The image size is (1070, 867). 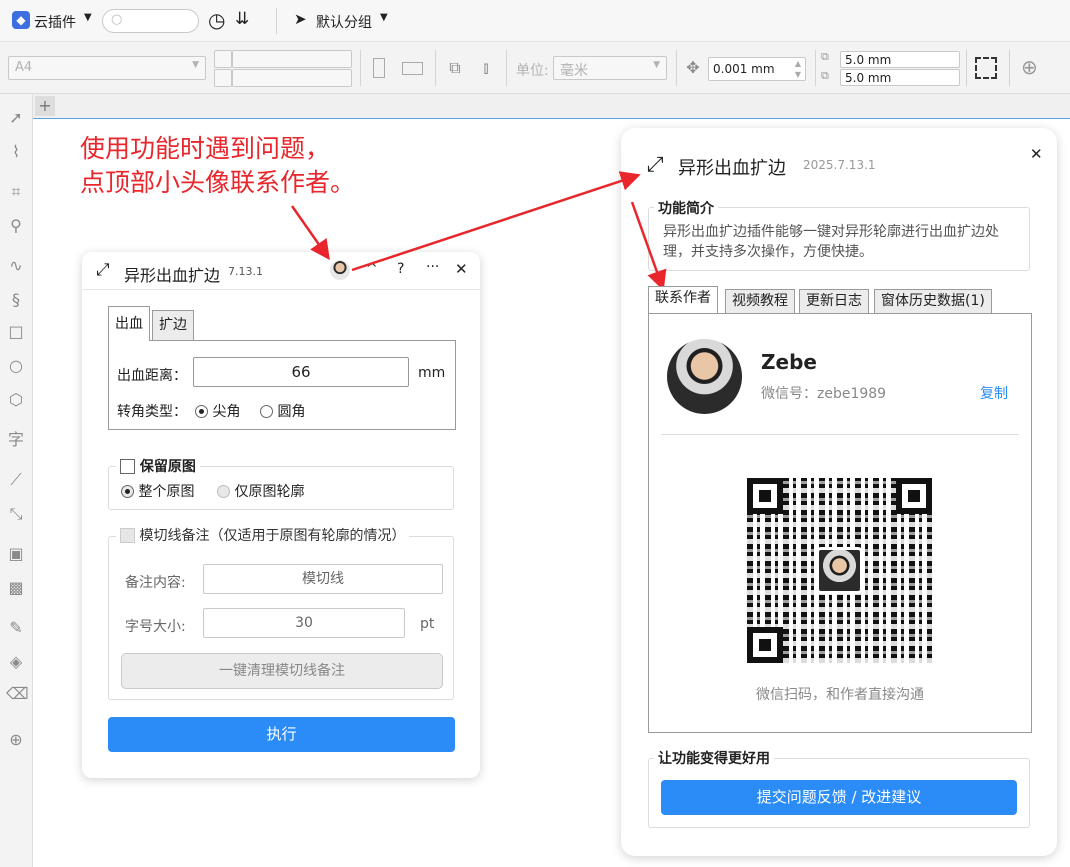 I want to click on tab-contact-label: 联系作者, so click(x=683, y=298).